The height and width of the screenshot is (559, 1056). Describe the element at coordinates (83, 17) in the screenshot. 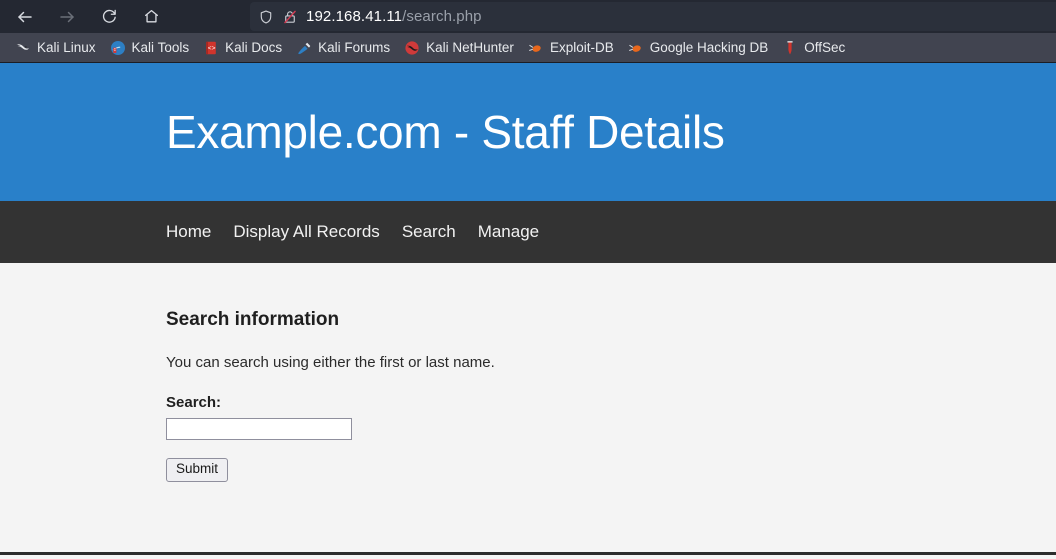

I see `navigation-button-group` at that location.